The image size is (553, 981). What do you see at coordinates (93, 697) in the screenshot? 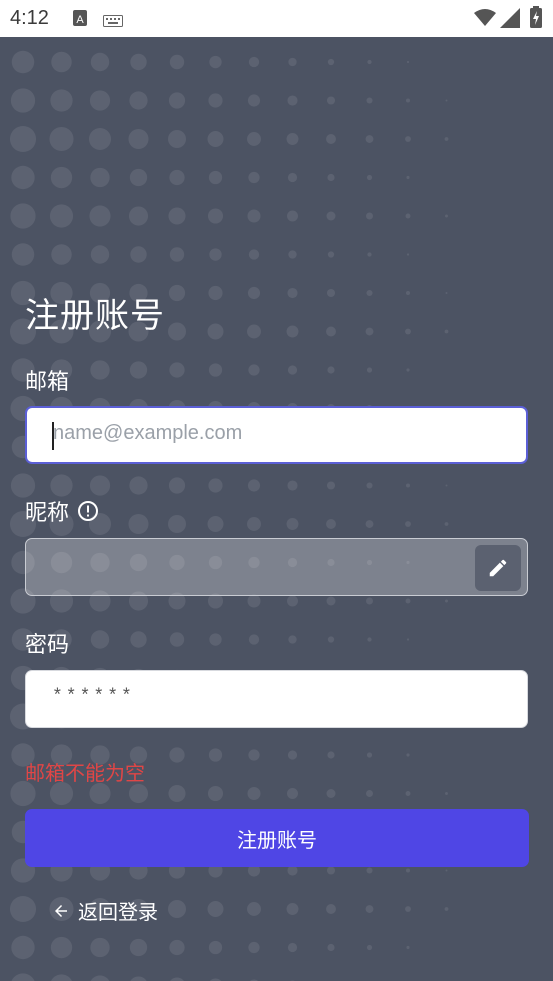
I see `password-value: ******` at bounding box center [93, 697].